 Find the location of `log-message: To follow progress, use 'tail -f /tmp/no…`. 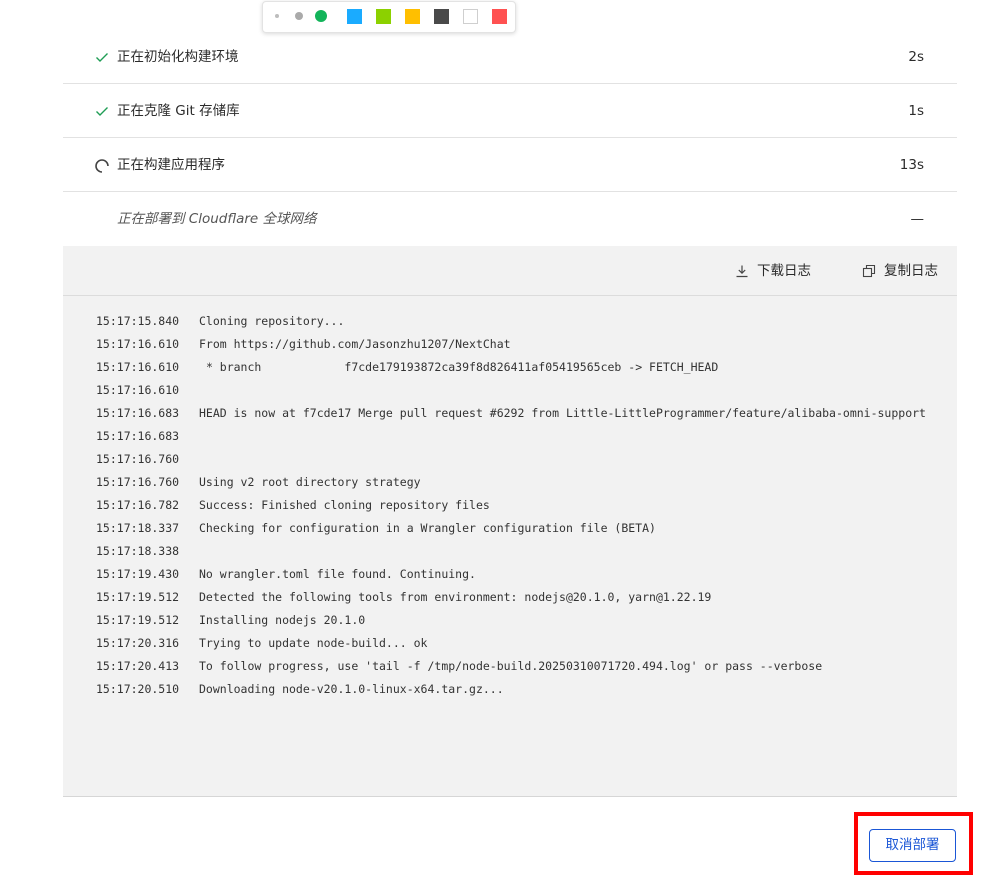

log-message: To follow progress, use 'tail -f /tmp/no… is located at coordinates (511, 666).